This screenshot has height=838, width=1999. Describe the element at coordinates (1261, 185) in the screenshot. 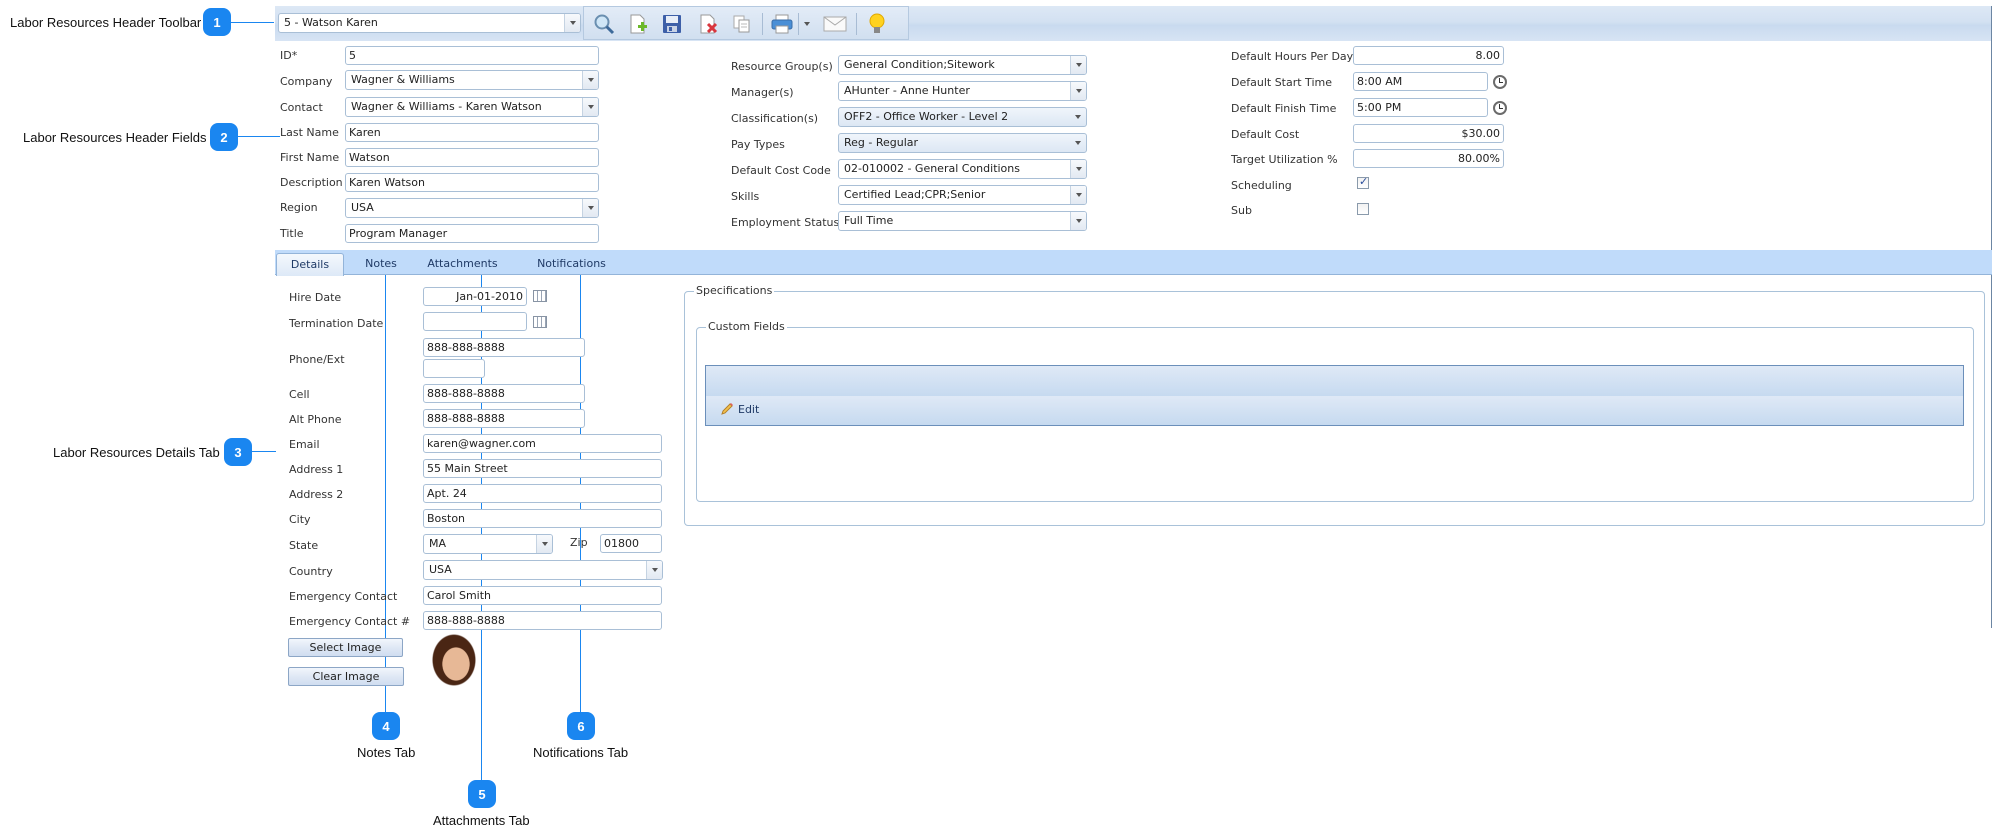

I see `scheduling-label: Scheduling` at that location.